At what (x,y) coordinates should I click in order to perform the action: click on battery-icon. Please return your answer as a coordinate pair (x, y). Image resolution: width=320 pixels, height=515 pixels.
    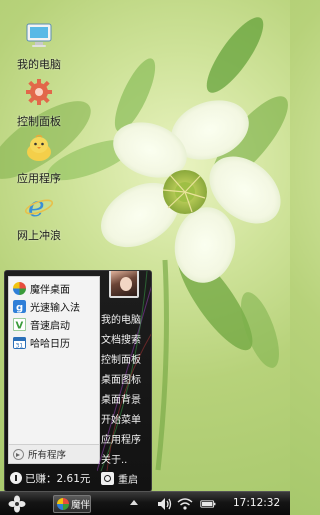
    Looking at the image, I should click on (208, 504).